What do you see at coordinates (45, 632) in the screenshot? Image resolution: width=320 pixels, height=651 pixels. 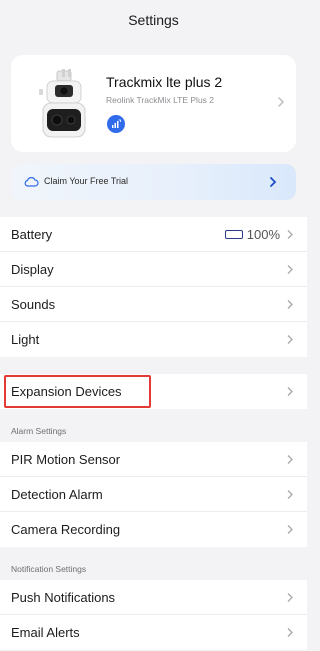 I see `email-alerts-label: Email Alerts` at bounding box center [45, 632].